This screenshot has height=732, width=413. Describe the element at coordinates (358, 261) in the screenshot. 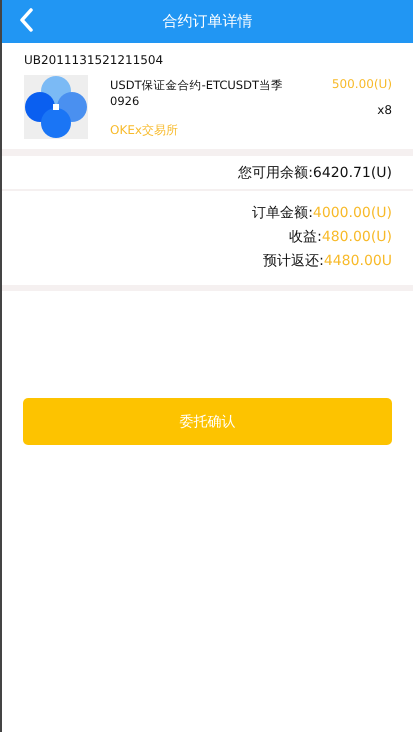

I see `summary-value: 4480.00U` at that location.